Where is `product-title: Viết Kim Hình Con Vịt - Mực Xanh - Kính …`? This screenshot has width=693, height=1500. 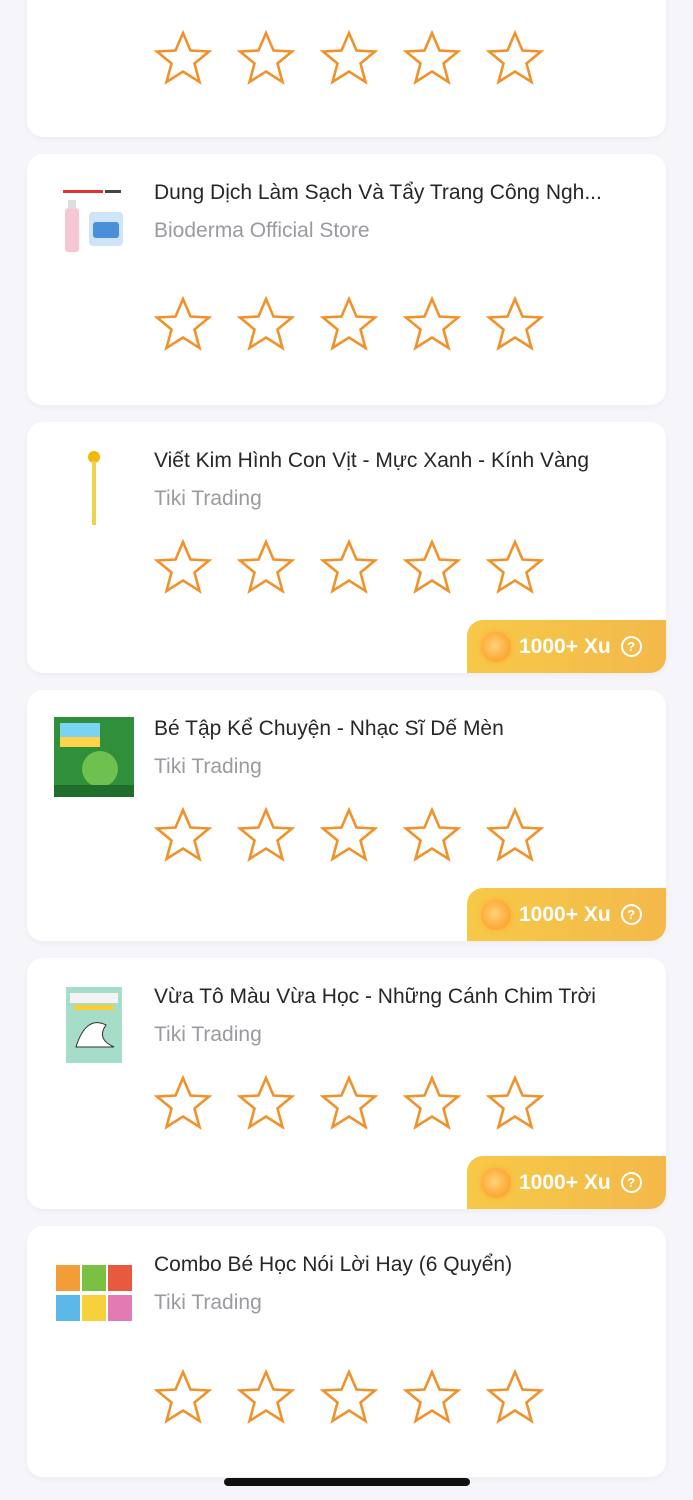 product-title: Viết Kim Hình Con Vịt - Mực Xanh - Kính … is located at coordinates (396, 461).